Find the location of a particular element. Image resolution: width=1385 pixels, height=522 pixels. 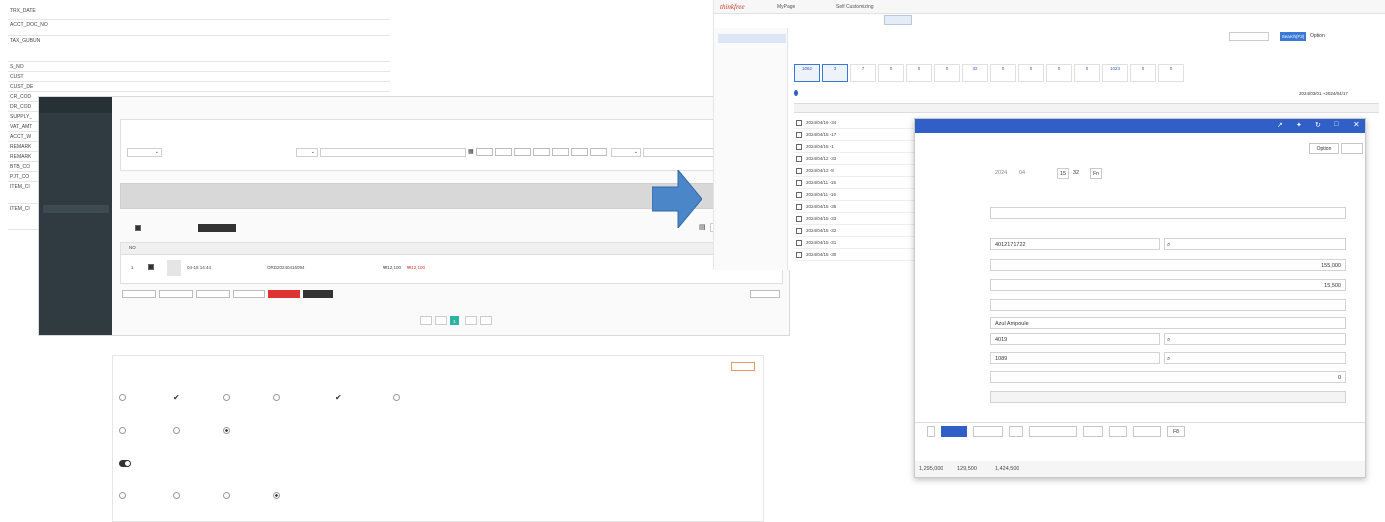

filter-select-1: ⌄ is located at coordinates (144, 152).